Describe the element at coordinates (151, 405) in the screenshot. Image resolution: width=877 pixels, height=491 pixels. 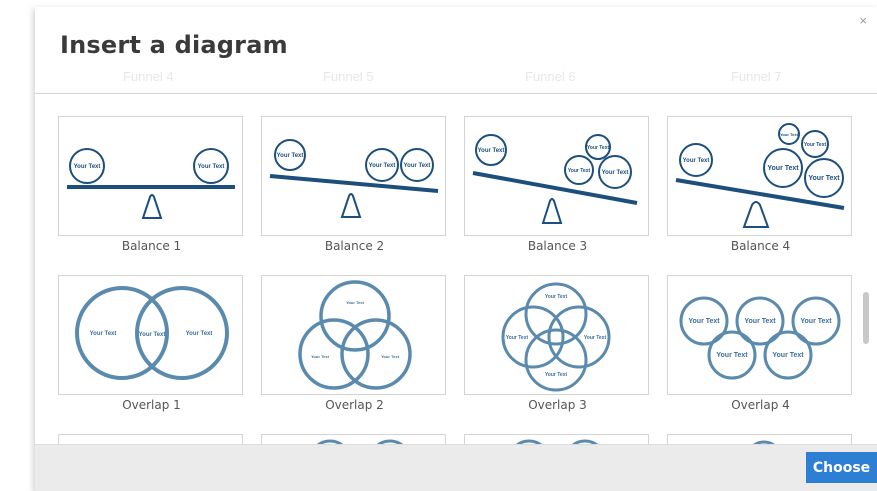
I see `diagram-label: Overlap 1` at that location.